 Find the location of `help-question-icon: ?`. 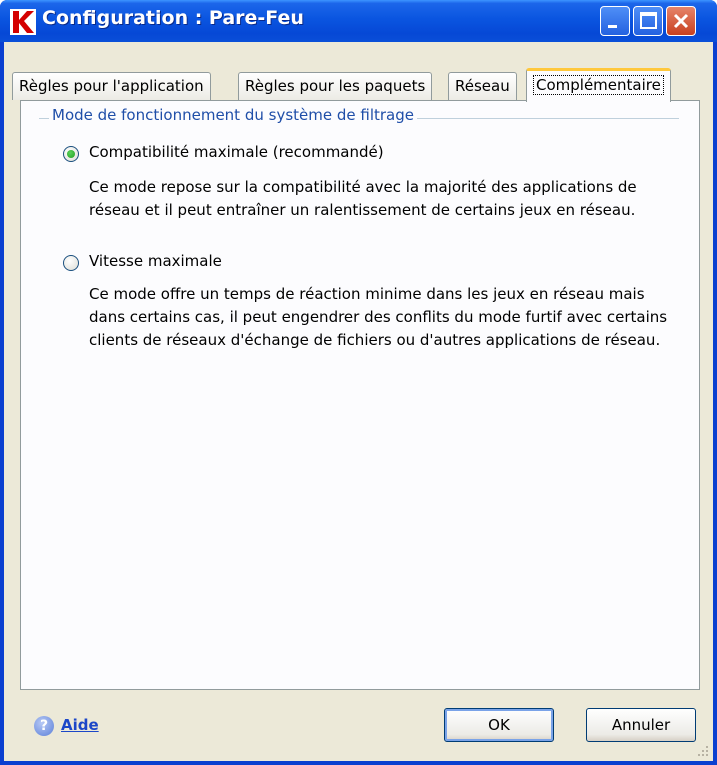

help-question-icon: ? is located at coordinates (44, 726).